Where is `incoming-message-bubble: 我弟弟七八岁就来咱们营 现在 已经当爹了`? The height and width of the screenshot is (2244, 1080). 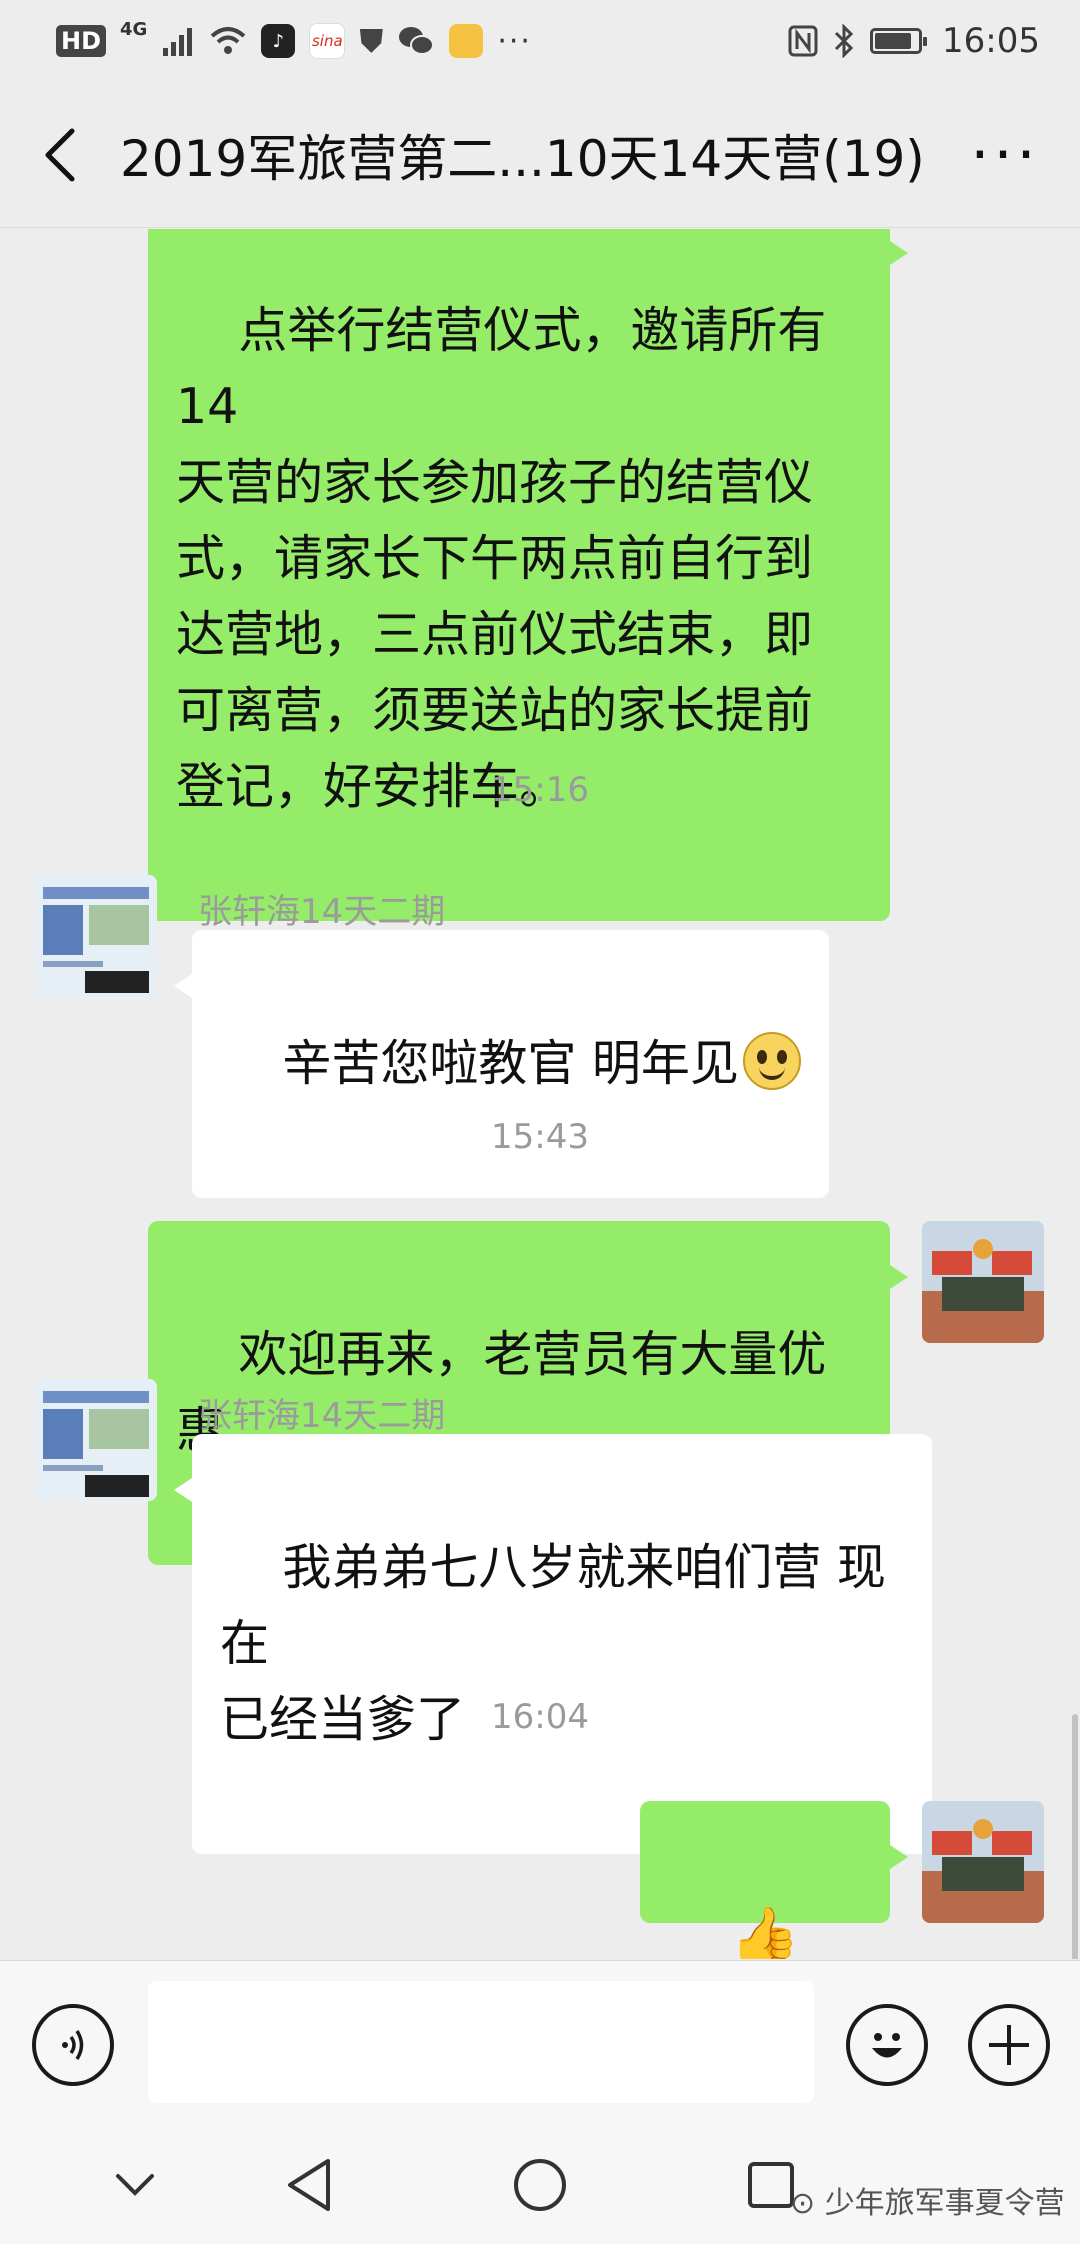 incoming-message-bubble: 我弟弟七八岁就来咱们营 现在 已经当爹了 is located at coordinates (553, 1644).